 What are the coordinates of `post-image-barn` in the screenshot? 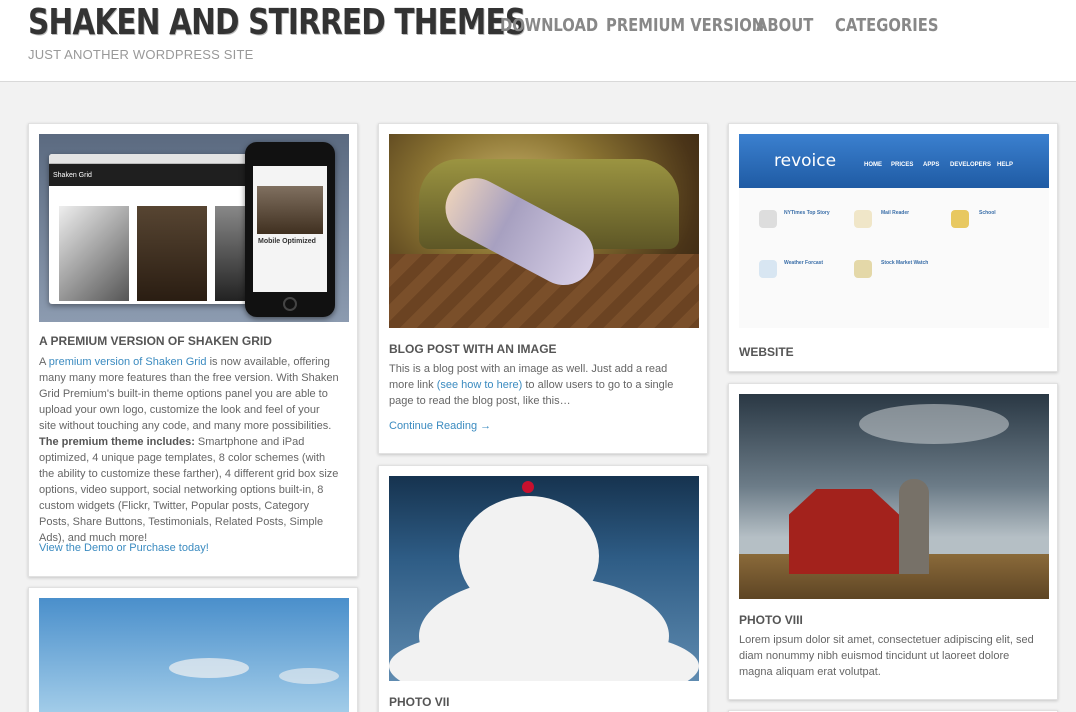 It's located at (894, 496).